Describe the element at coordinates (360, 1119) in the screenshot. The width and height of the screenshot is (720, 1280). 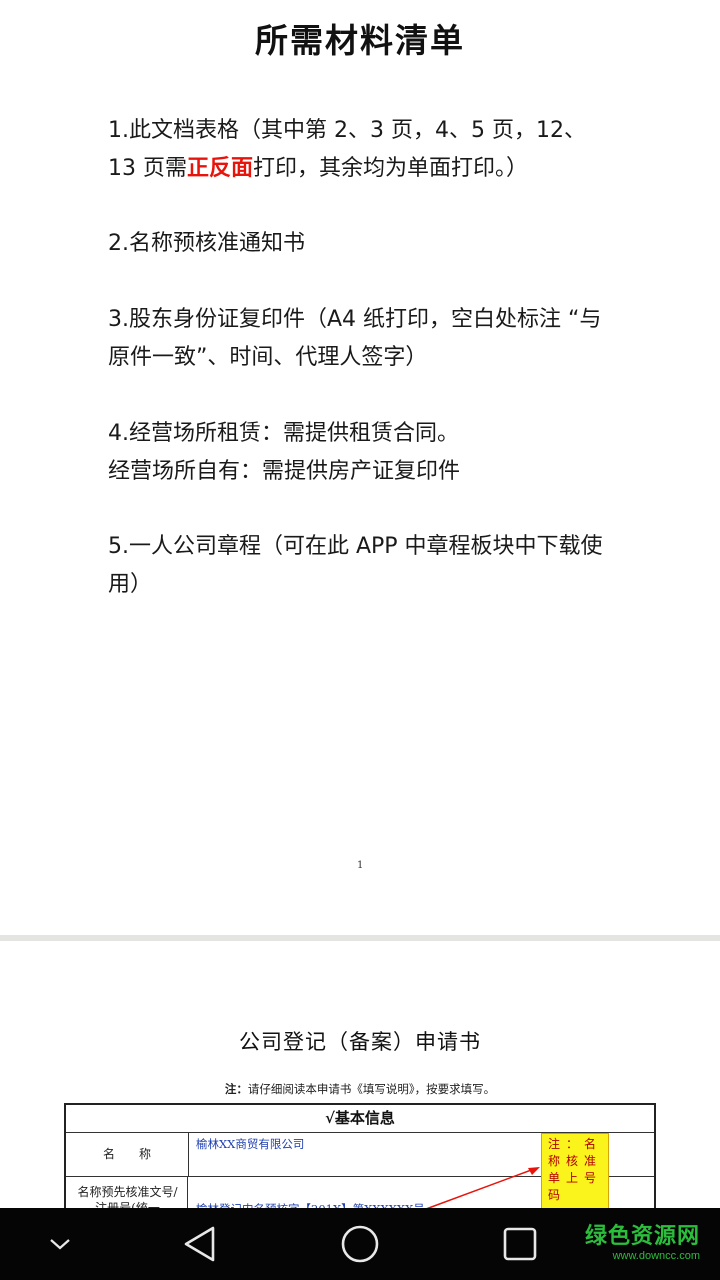
I see `section-header: √基本信息` at that location.